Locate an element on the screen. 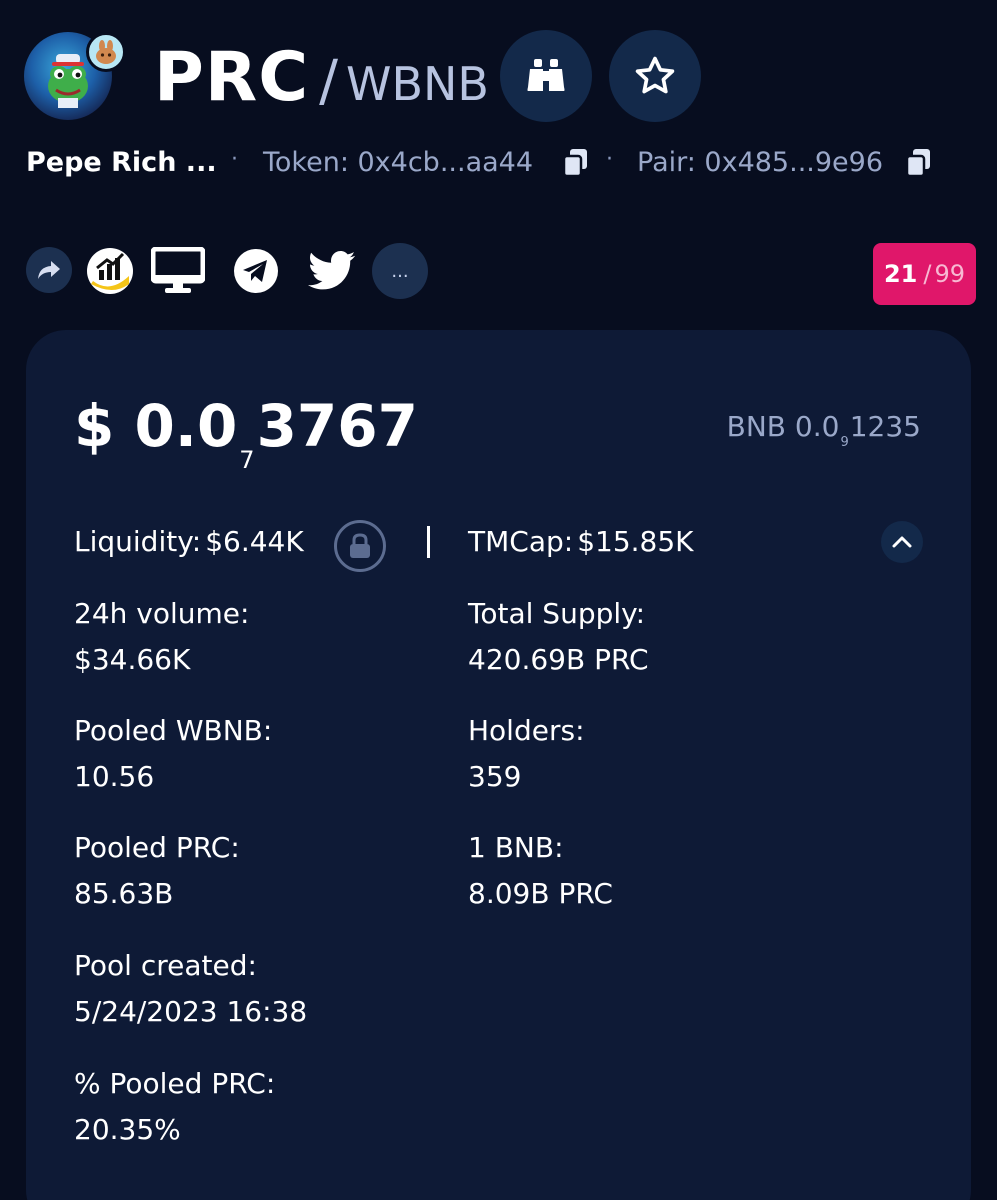 This screenshot has width=997, height=1200. stat-label: % Pooled PRC: is located at coordinates (175, 1083).